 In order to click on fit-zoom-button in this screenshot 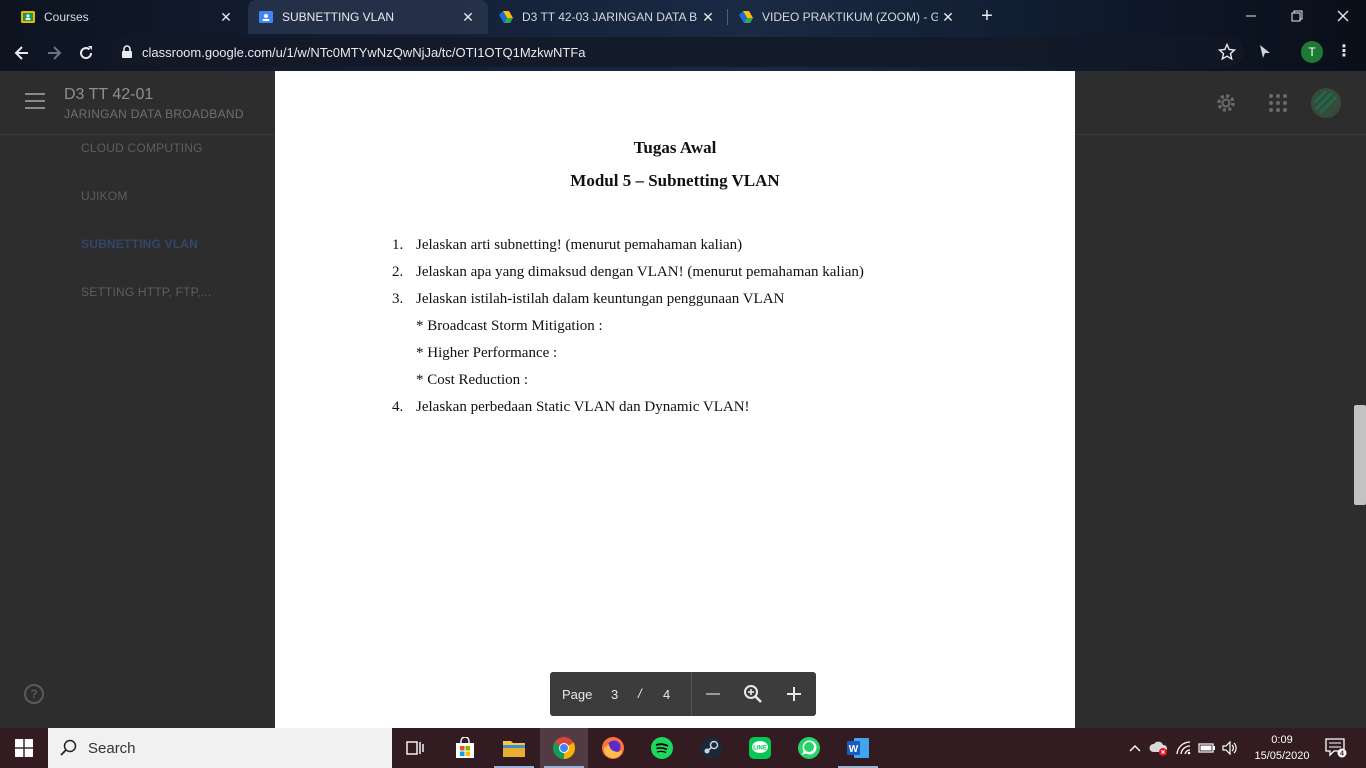, I will do `click(753, 694)`.